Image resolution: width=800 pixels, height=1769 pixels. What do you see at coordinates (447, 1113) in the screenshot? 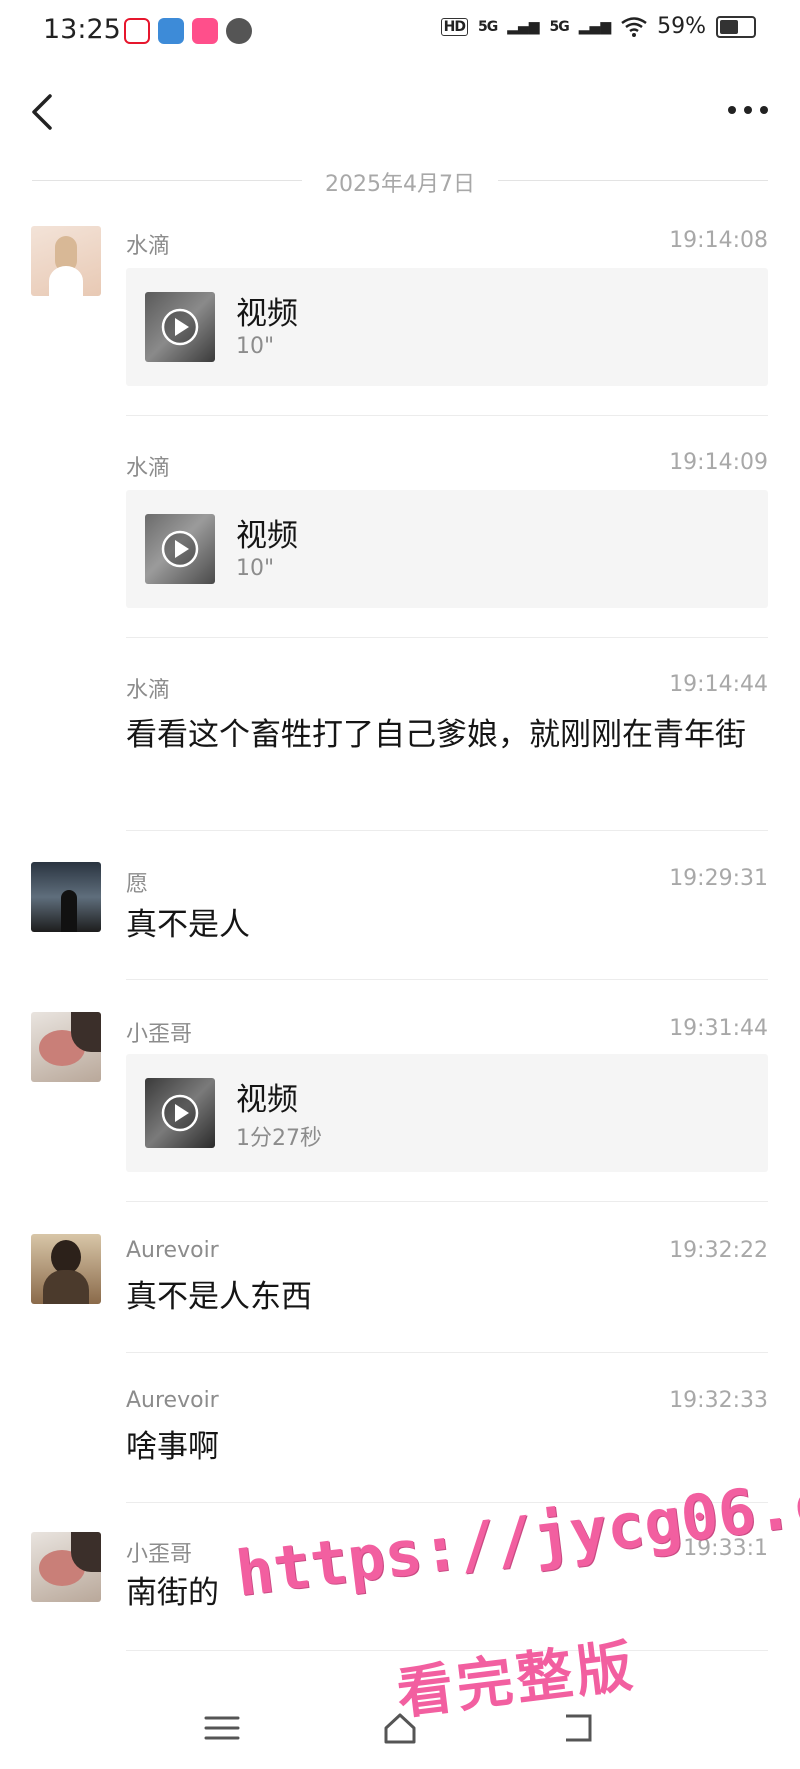
I see `video-message: 视频 1分27秒` at bounding box center [447, 1113].